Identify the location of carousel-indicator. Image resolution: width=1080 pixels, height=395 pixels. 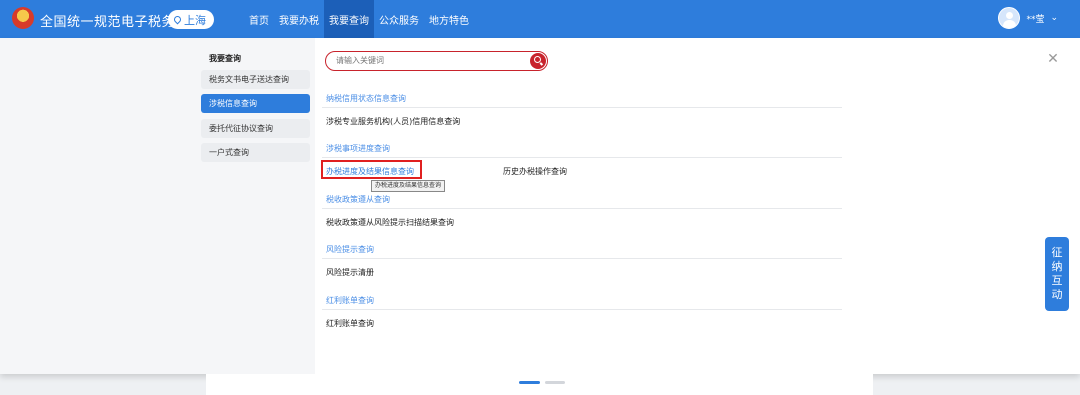
(555, 382).